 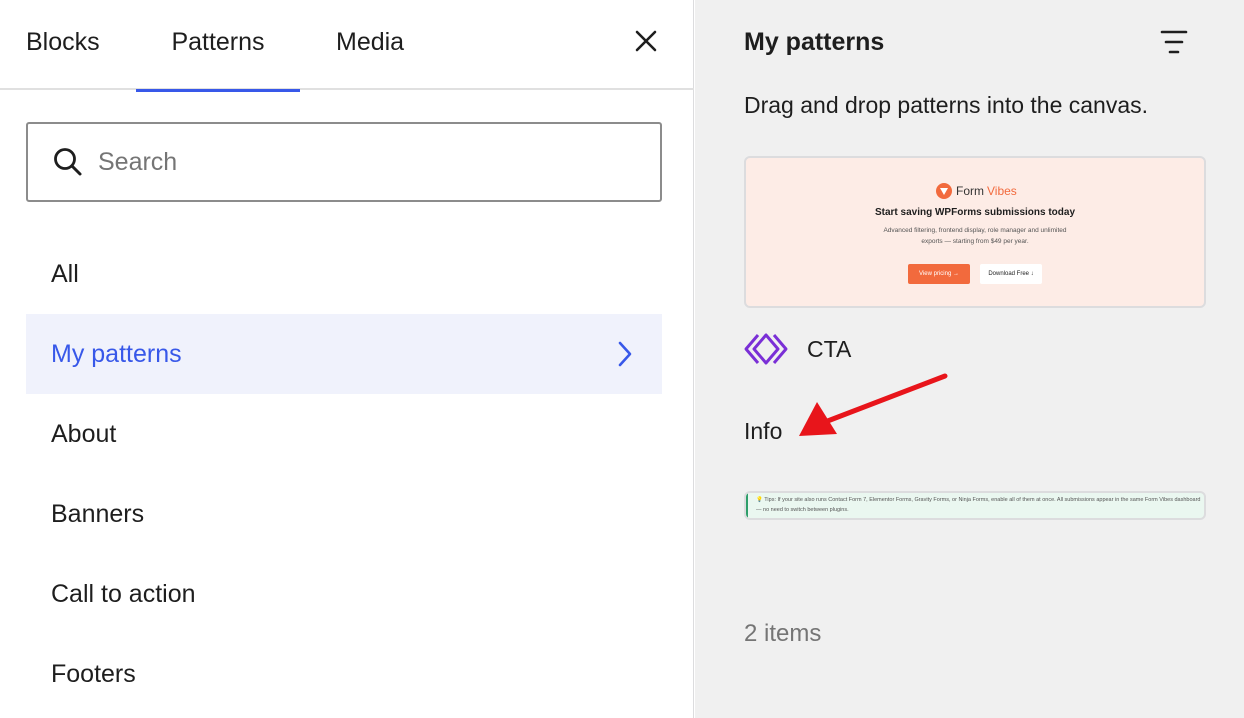 I want to click on item-count: 2 items, so click(x=783, y=633).